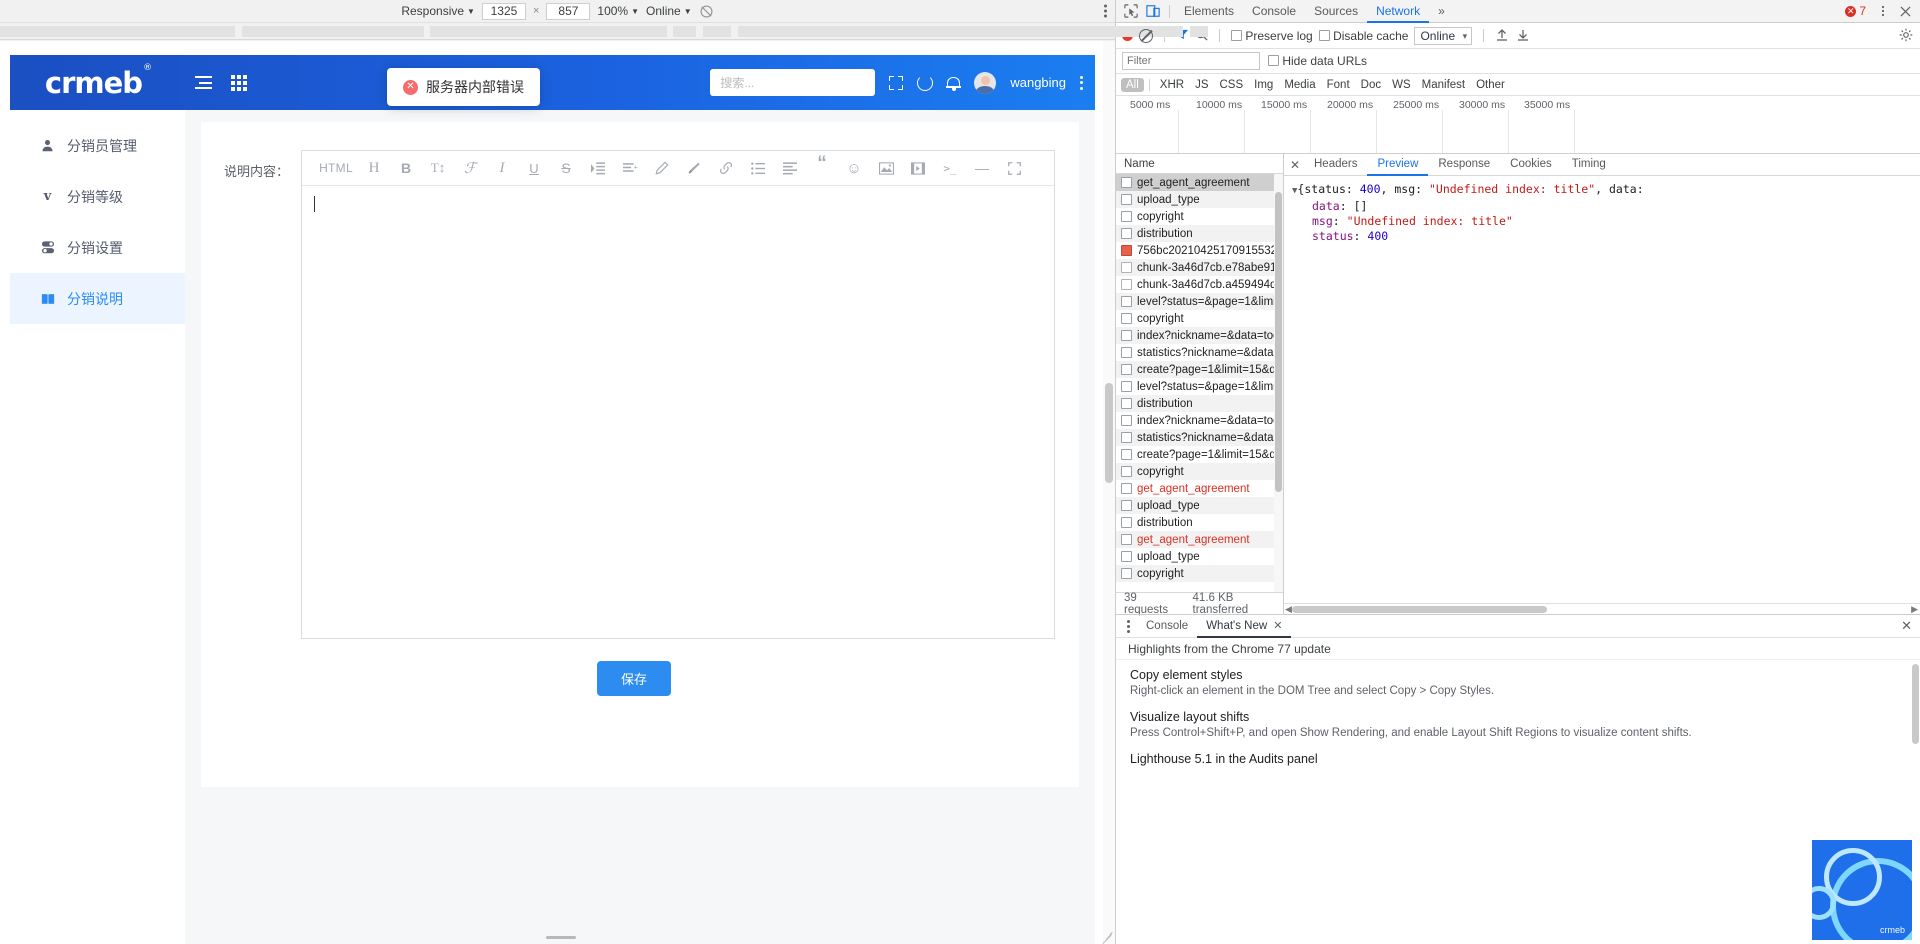 The width and height of the screenshot is (1920, 944). I want to click on tab-elements: Elements, so click(1209, 11).